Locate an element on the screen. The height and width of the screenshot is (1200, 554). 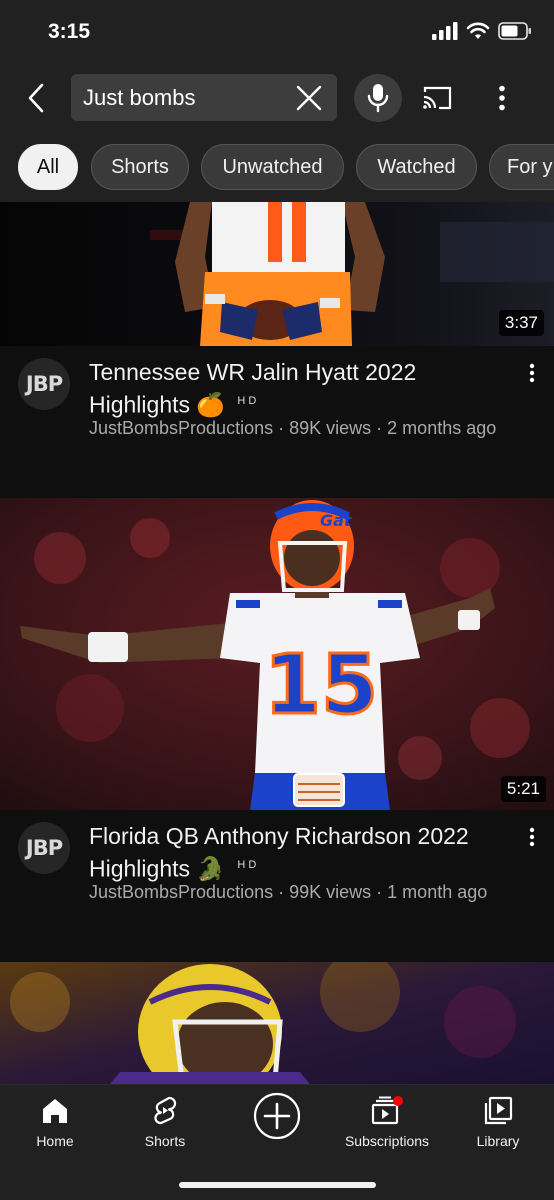
cellular-signal-icon is located at coordinates (445, 31).